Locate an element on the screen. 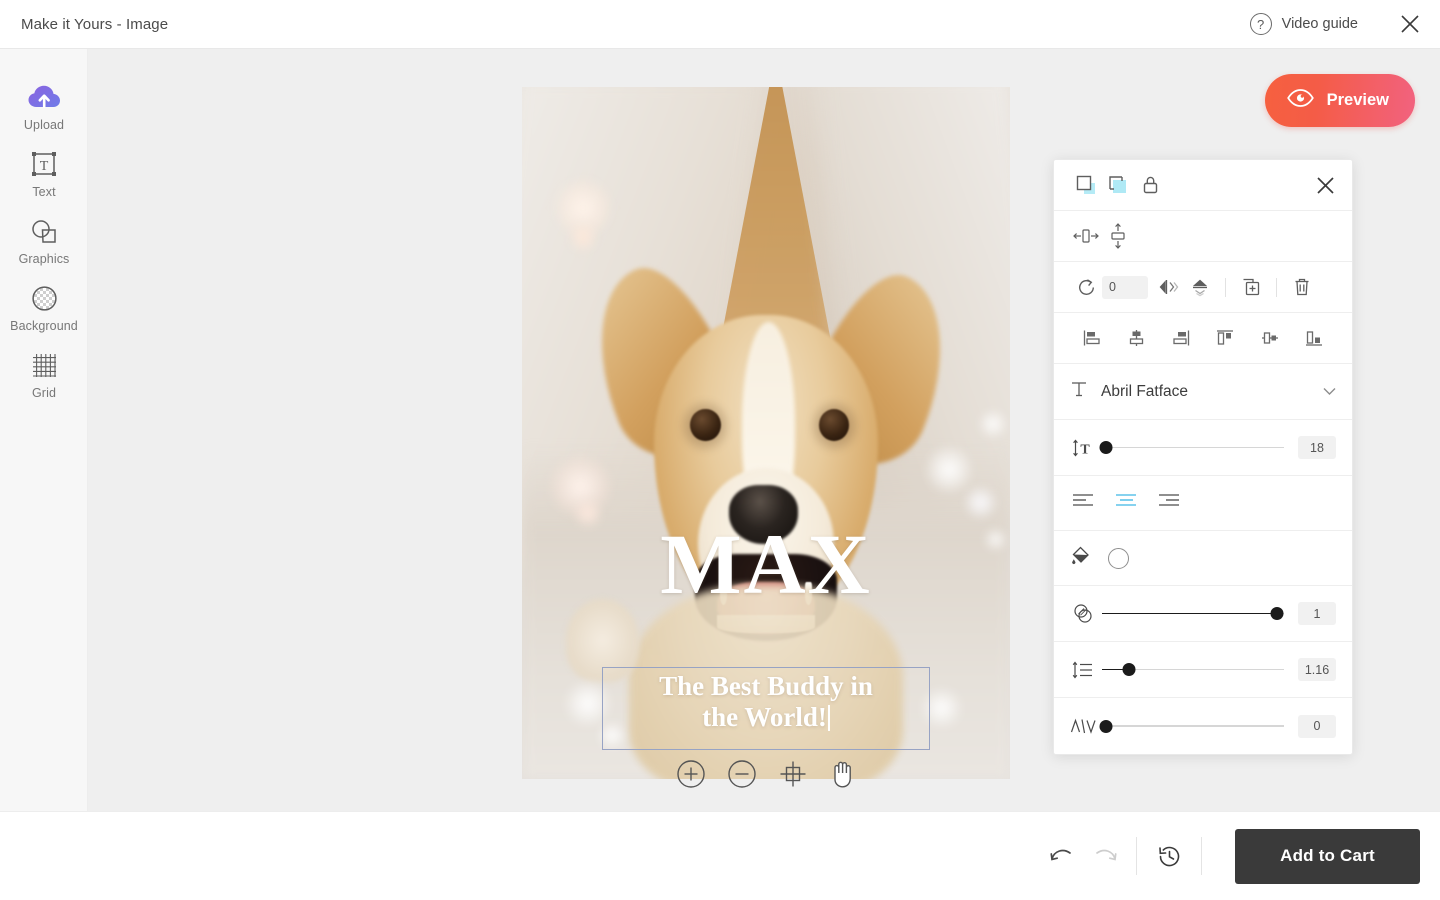  opacity-slider-row: 1 is located at coordinates (1203, 614).